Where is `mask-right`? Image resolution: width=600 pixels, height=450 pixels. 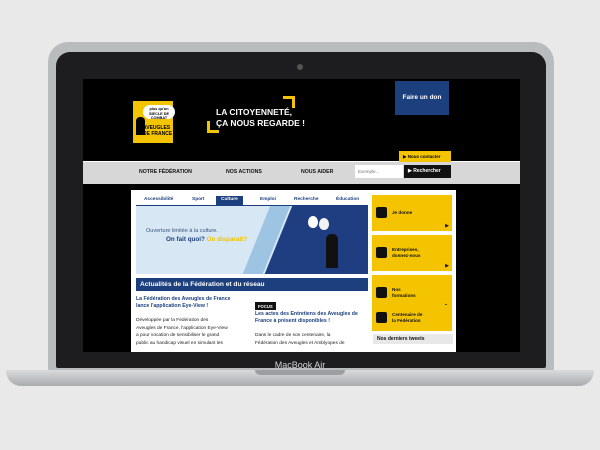
mask-right is located at coordinates (324, 224).